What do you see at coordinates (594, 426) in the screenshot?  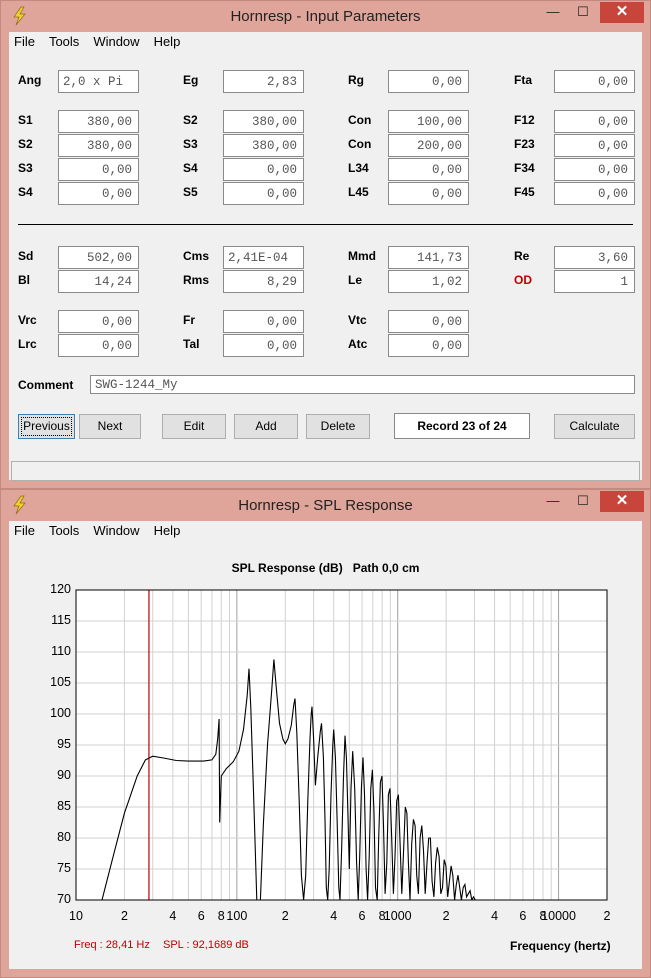 I see `calculate-button: Calculate` at bounding box center [594, 426].